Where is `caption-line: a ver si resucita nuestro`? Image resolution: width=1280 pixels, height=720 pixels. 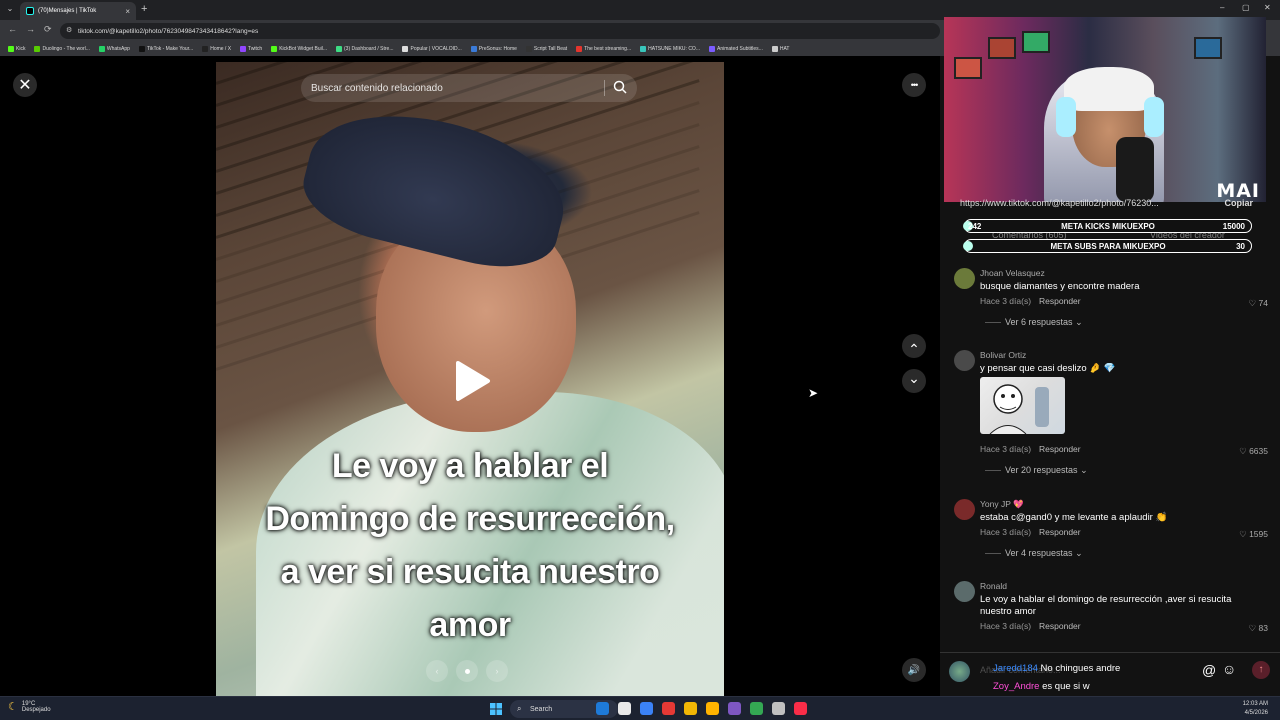
caption-line: a ver si resucita nuestro is located at coordinates (470, 572).